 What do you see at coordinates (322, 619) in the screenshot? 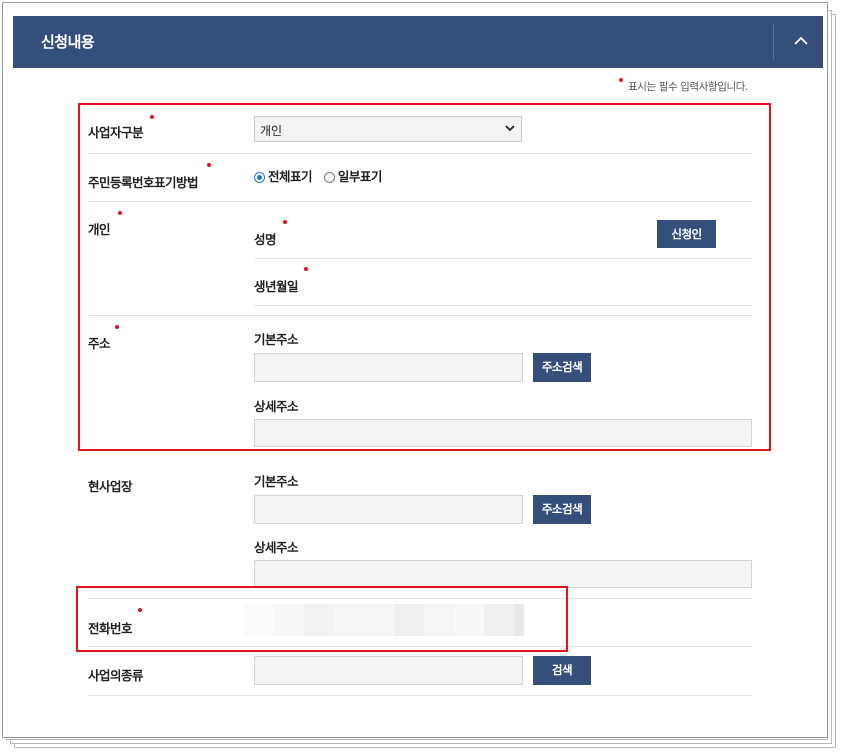
I see `highlight-box-phone` at bounding box center [322, 619].